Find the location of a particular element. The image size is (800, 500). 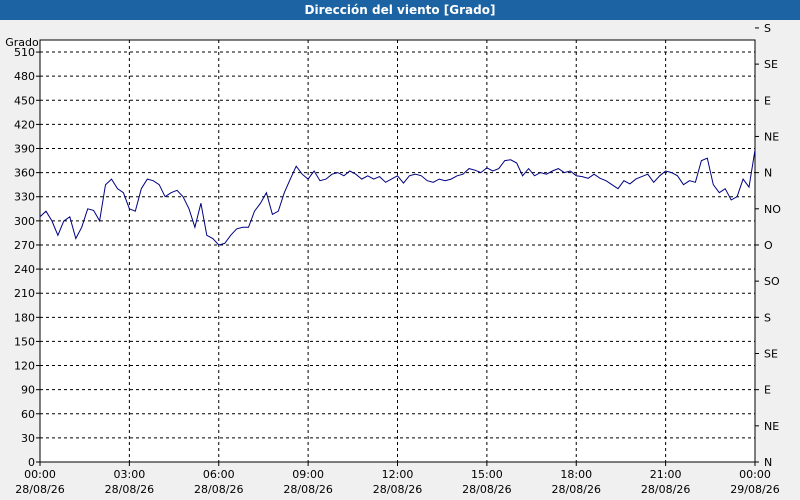

x-tick-time: 12:00 is located at coordinates (398, 474).